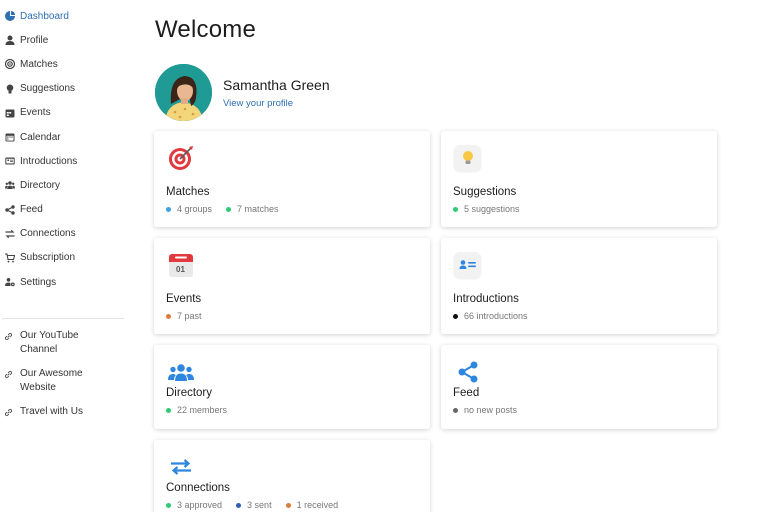 This screenshot has height=512, width=768. Describe the element at coordinates (276, 93) in the screenshot. I see `profile-name-block: Samantha Green View your profile` at that location.